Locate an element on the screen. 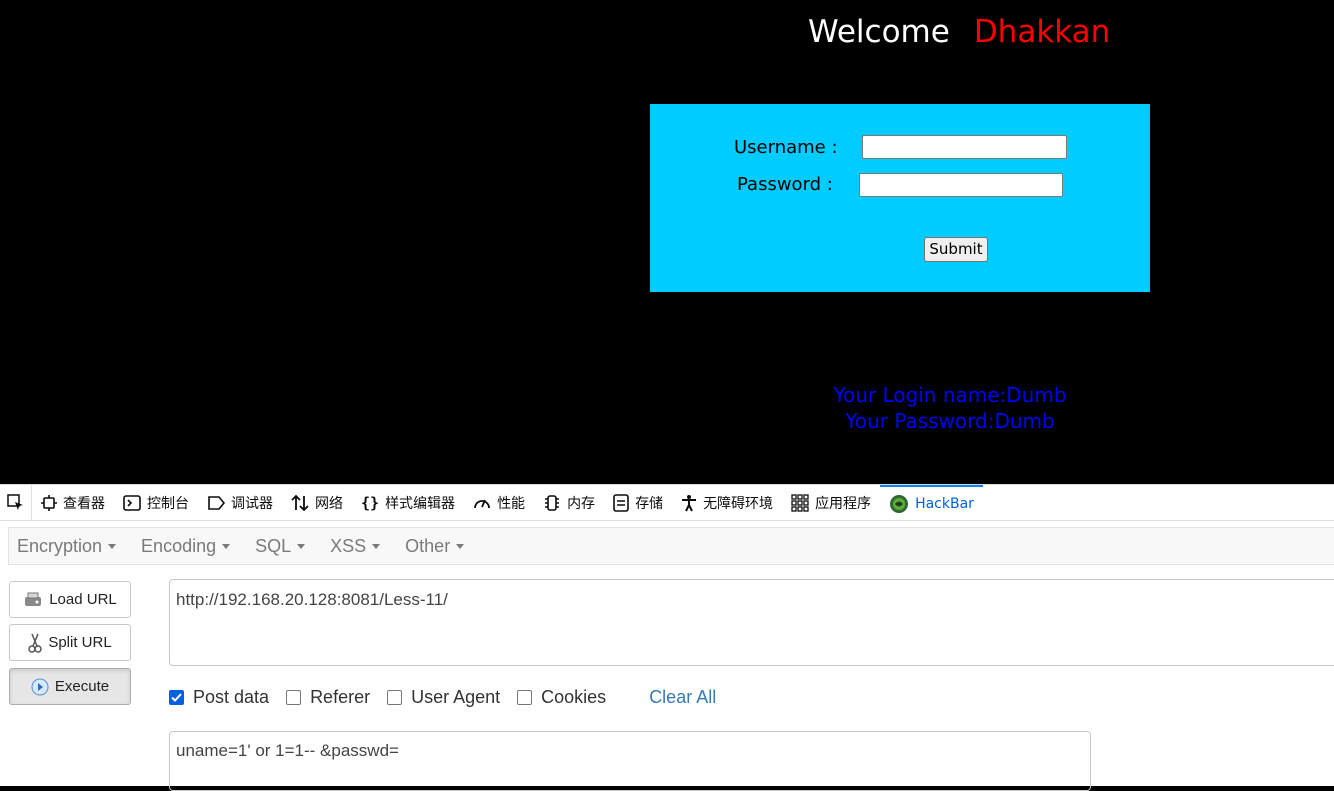 This screenshot has height=791, width=1334. tab-label: HackBar is located at coordinates (944, 503).